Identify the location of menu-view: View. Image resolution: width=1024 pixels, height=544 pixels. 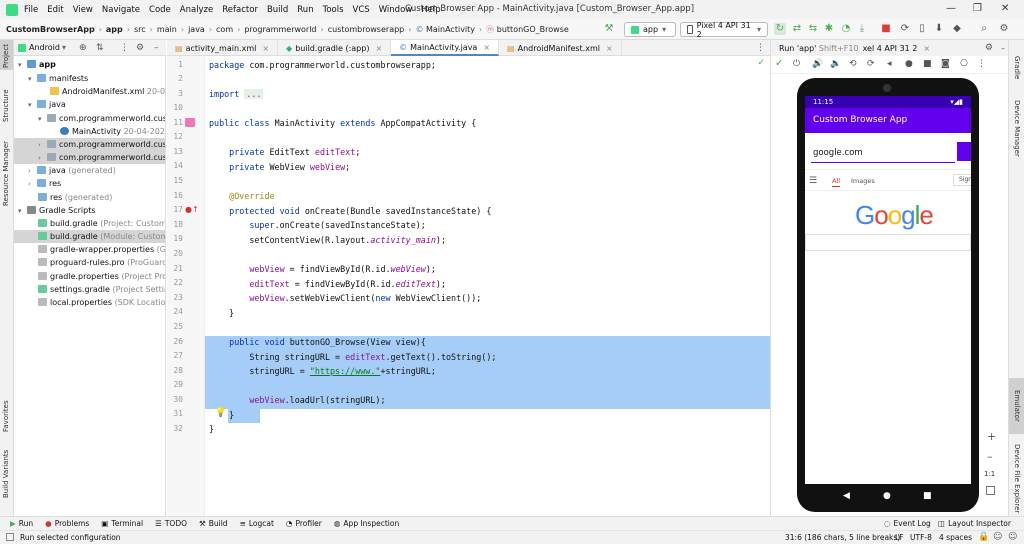
(83, 10).